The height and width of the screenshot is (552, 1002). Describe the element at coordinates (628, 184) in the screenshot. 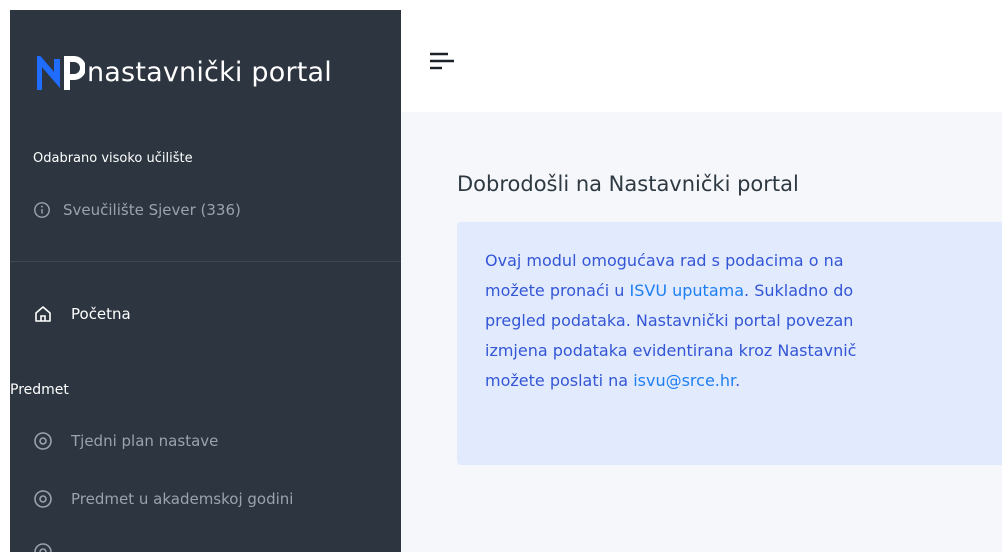

I see `page-title: Dobrodošli na Nastavnički portal` at that location.